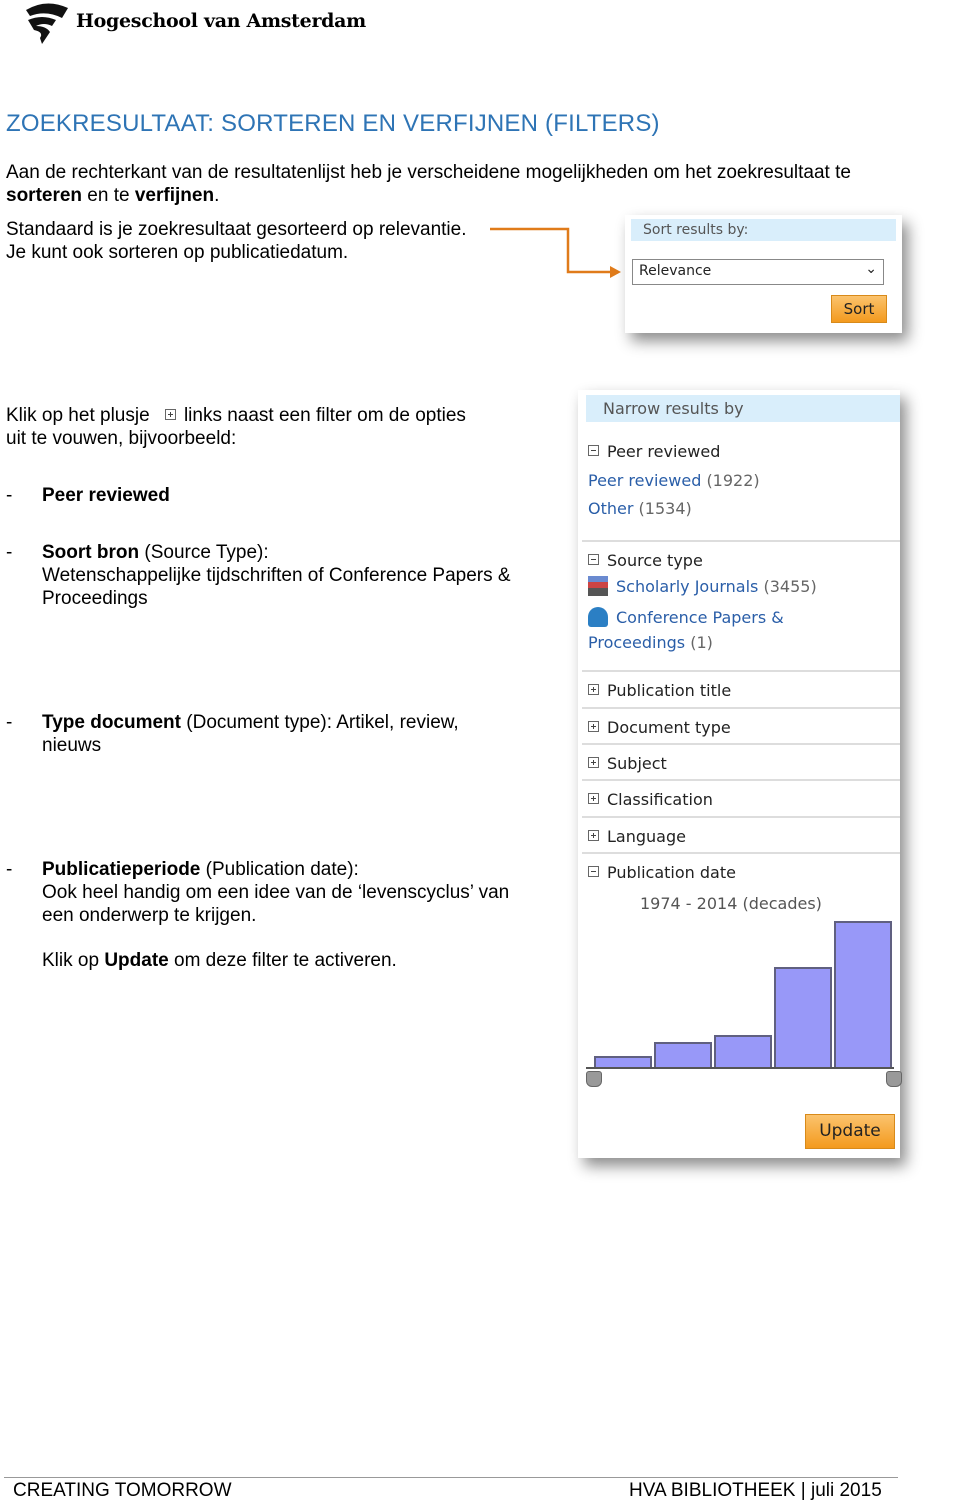 This screenshot has height=1504, width=960. I want to click on filter-peer-reviewed: Peer reviewed, so click(654, 451).